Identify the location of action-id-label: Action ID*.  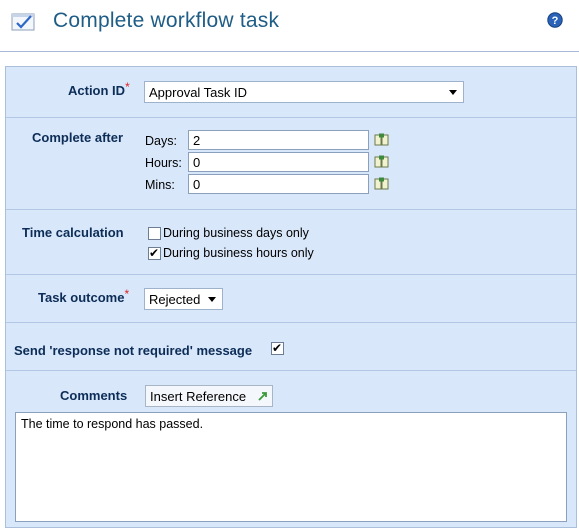
(99, 89).